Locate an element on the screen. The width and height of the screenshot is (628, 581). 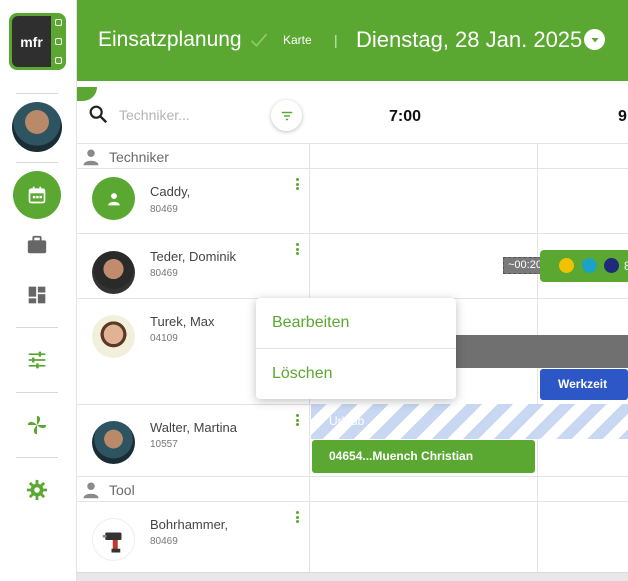
nav-rail: mfr is located at coordinates (38, 290).